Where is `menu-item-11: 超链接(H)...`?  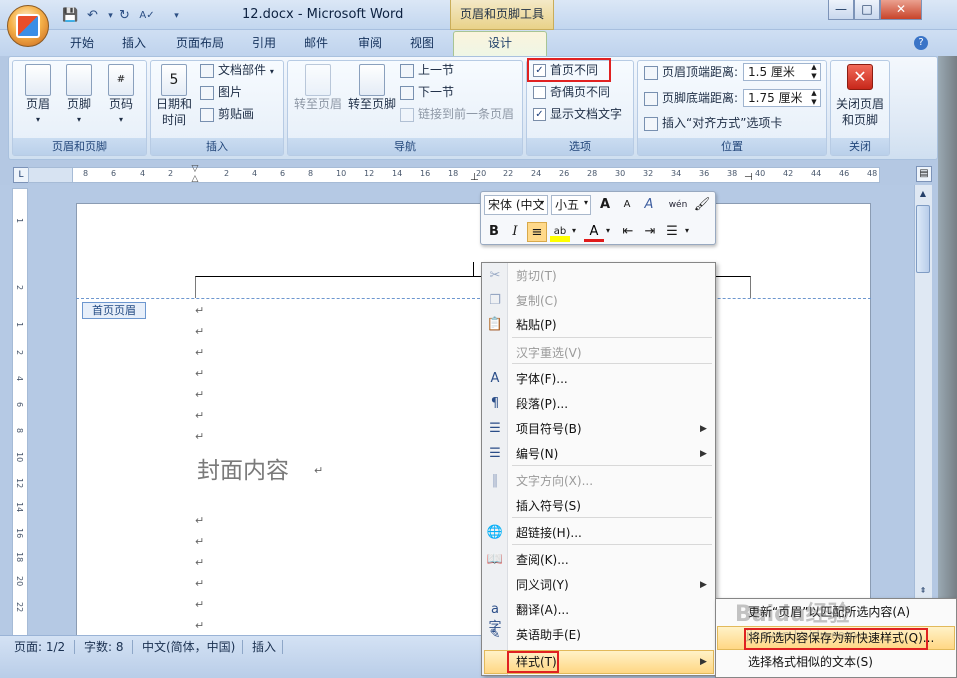 menu-item-11: 超链接(H)... is located at coordinates (611, 533).